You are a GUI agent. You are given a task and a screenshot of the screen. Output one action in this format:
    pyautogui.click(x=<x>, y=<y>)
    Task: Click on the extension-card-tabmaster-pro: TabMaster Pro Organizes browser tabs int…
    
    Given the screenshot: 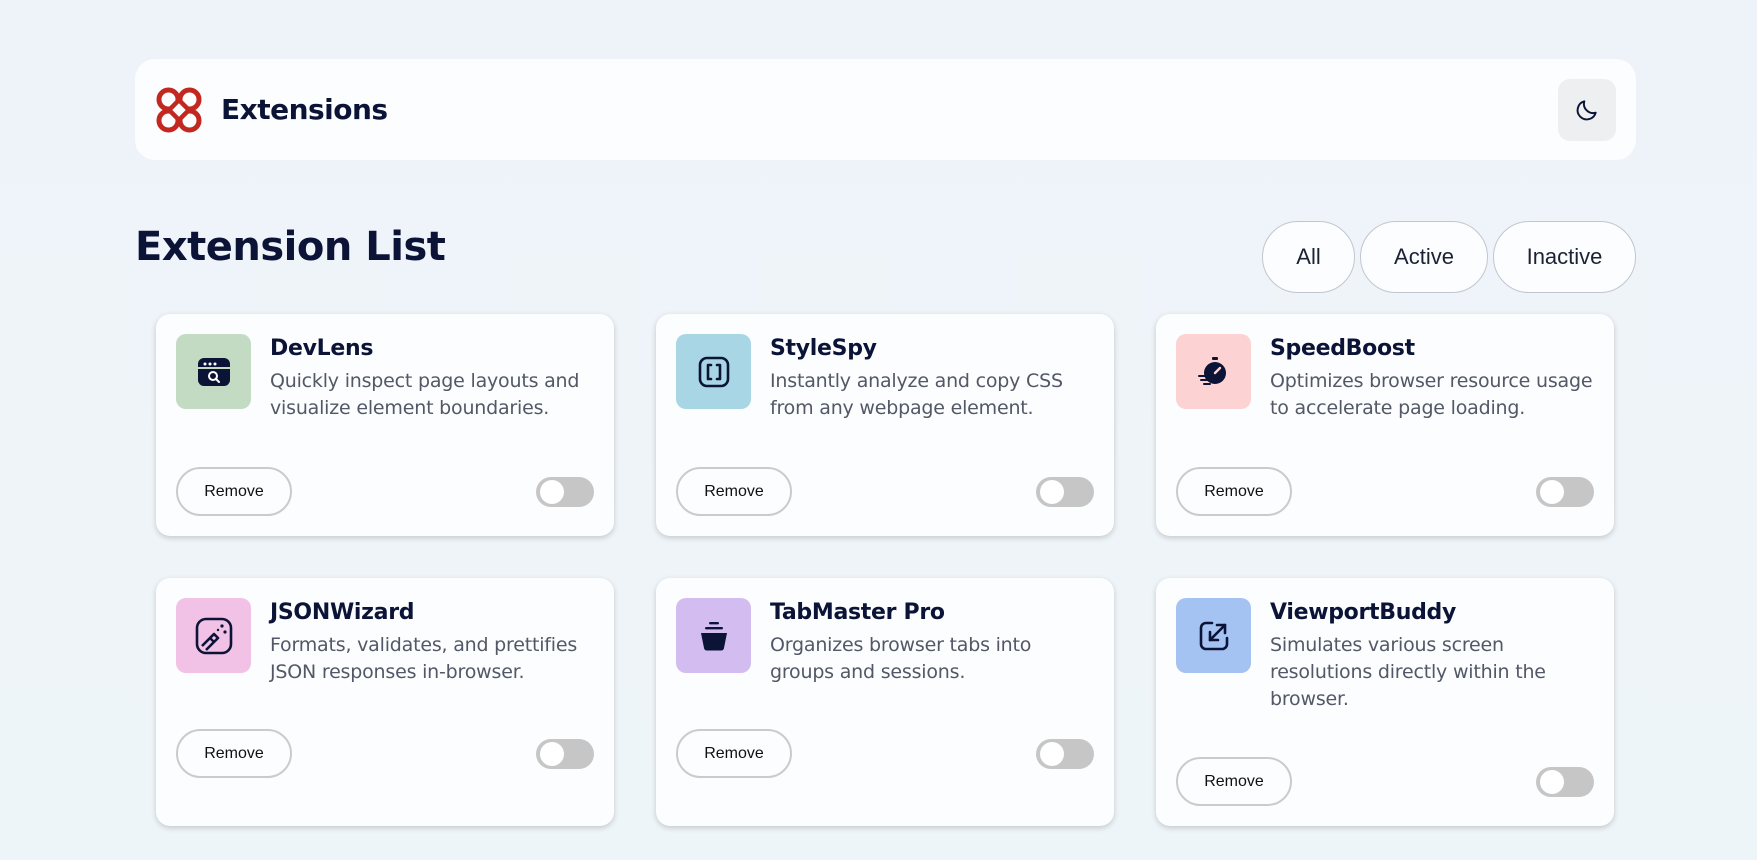 What is the action you would take?
    pyautogui.click(x=885, y=702)
    